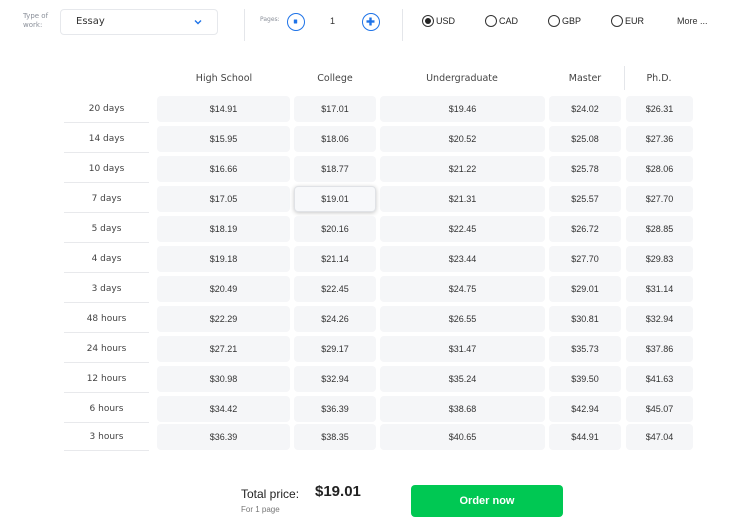 The width and height of the screenshot is (730, 532). What do you see at coordinates (462, 78) in the screenshot?
I see `column-header: Undergraduate` at bounding box center [462, 78].